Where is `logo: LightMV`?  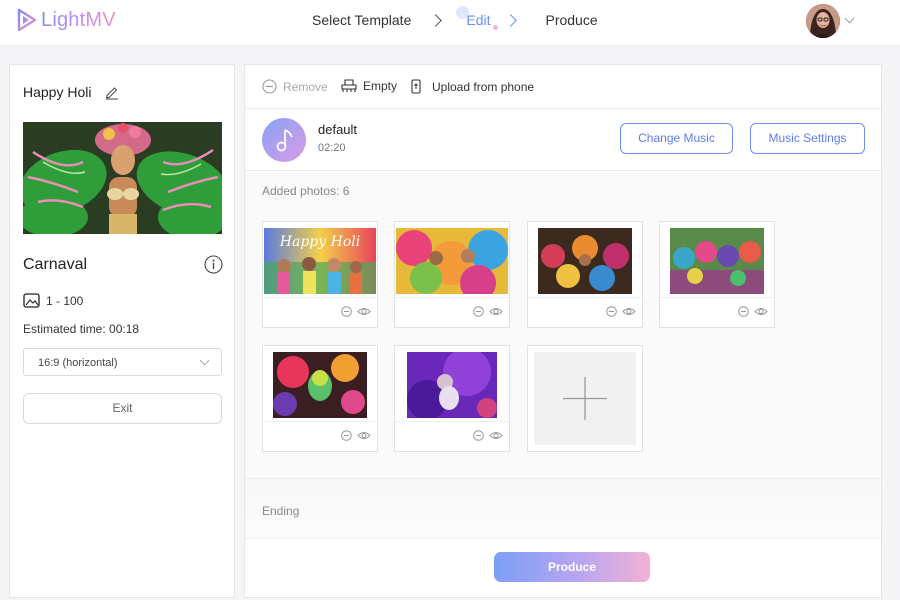
logo: LightMV is located at coordinates (66, 20).